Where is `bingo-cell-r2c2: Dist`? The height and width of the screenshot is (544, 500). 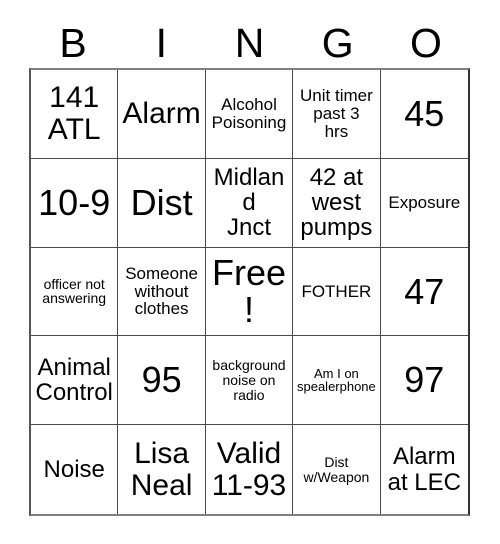
bingo-cell-r2c2: Dist is located at coordinates (162, 203).